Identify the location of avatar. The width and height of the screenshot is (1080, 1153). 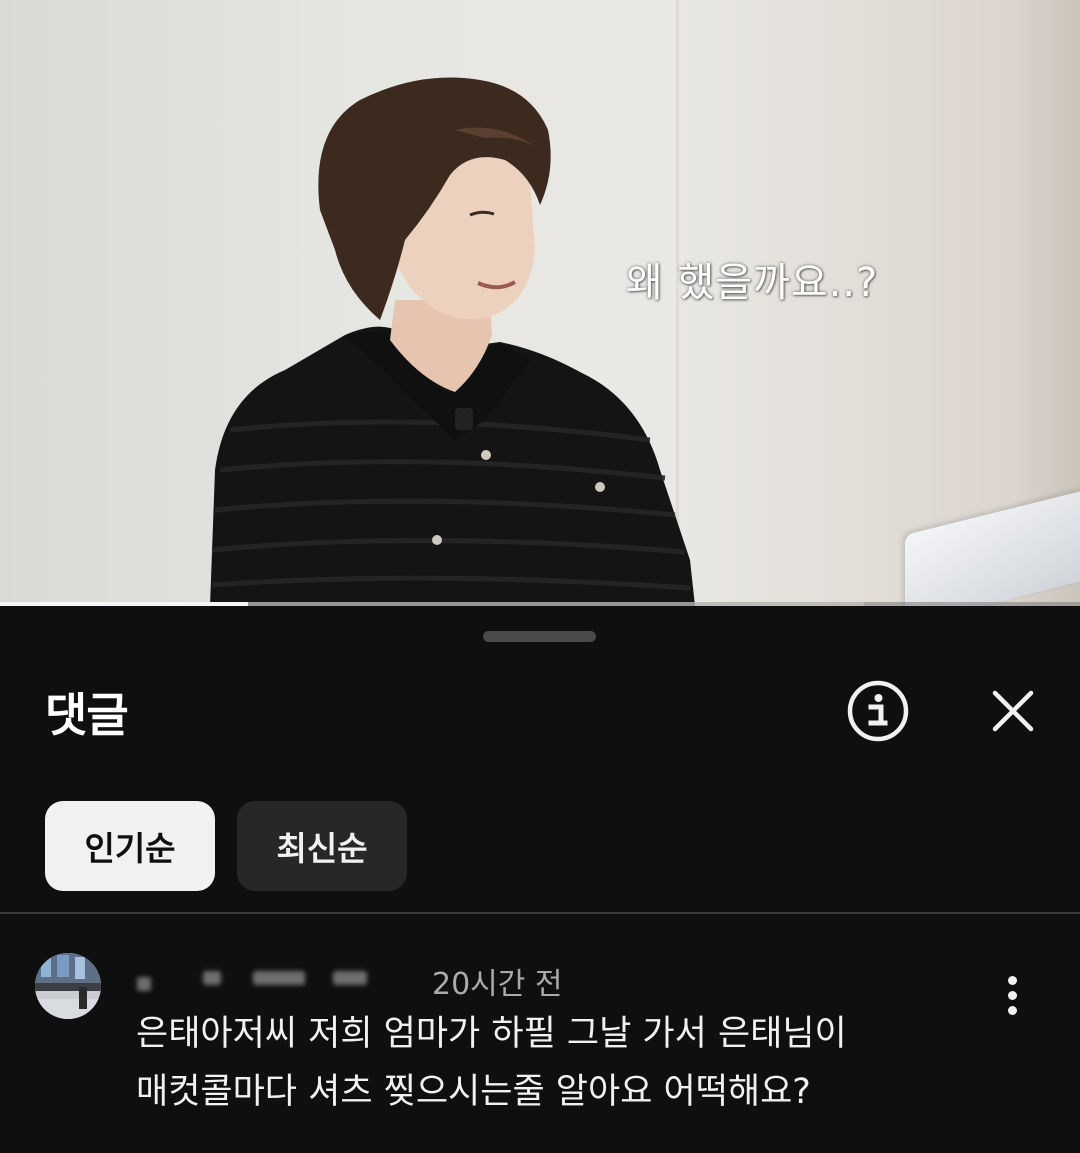
(68, 986).